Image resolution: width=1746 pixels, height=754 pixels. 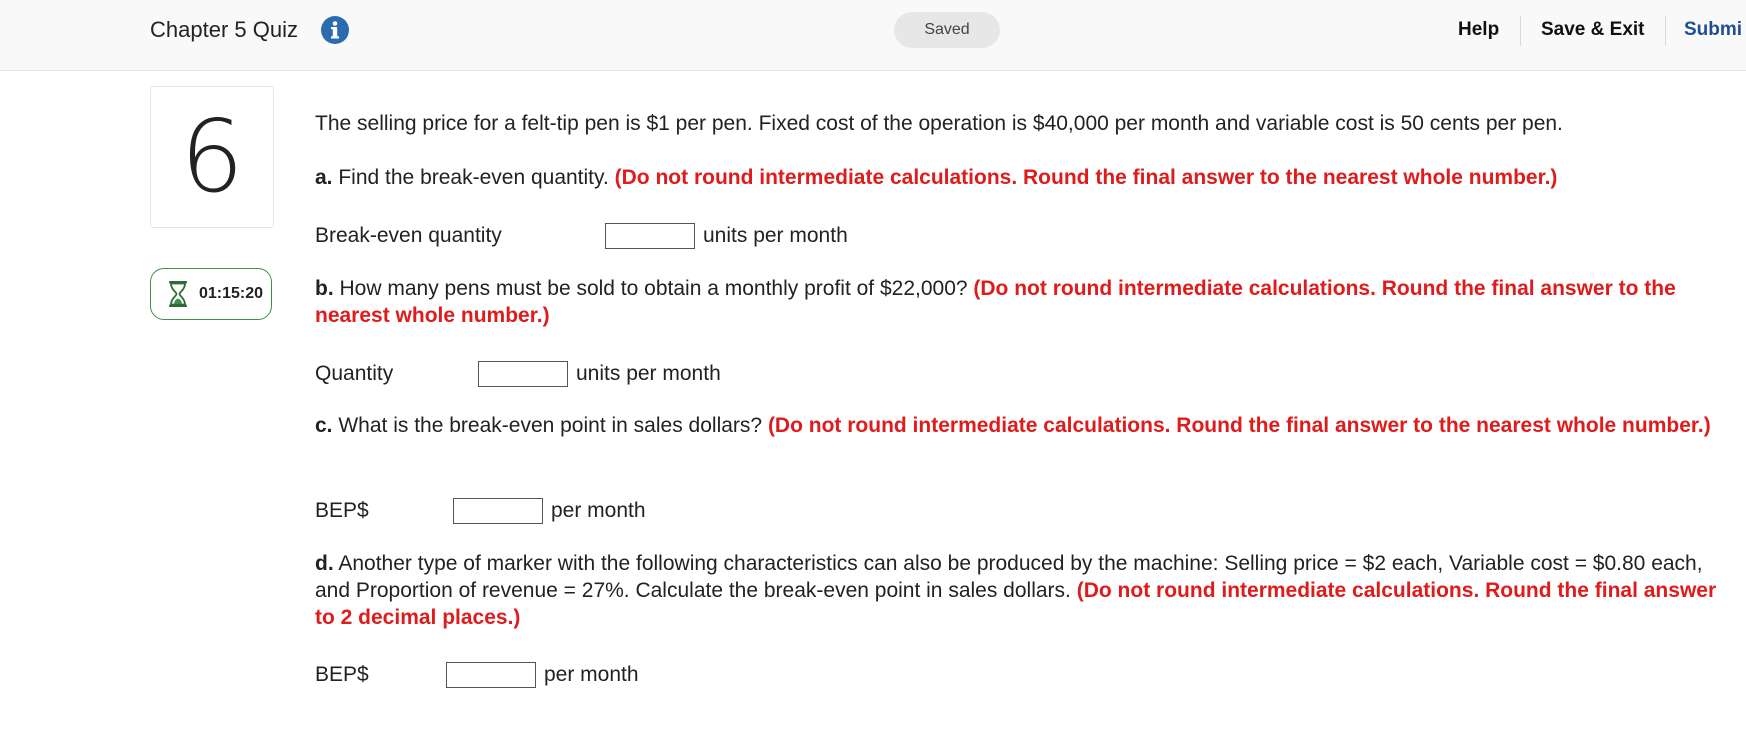 What do you see at coordinates (324, 563) in the screenshot?
I see `part-letter: d.` at bounding box center [324, 563].